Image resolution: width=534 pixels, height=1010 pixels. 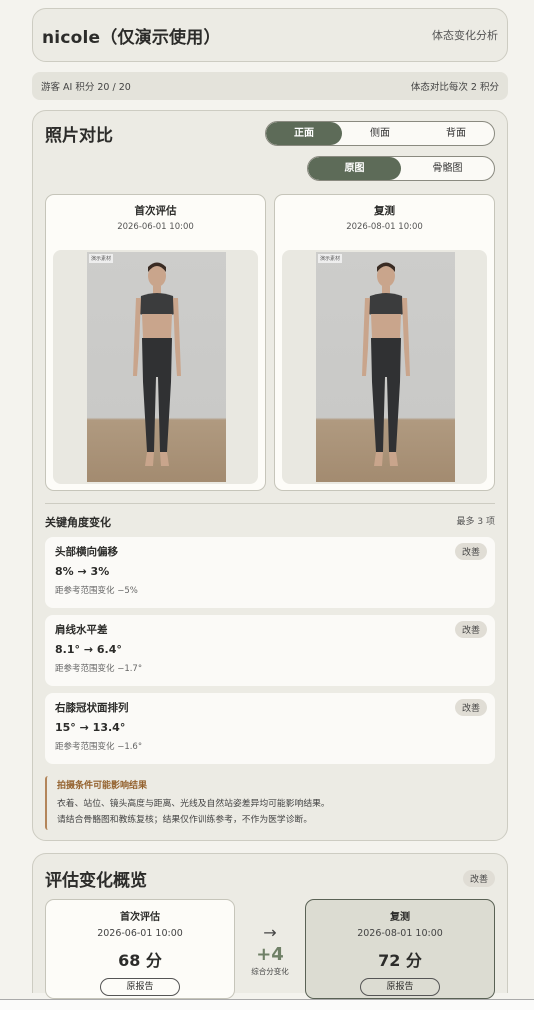 I want to click on tab-back: 背面, so click(x=456, y=133).